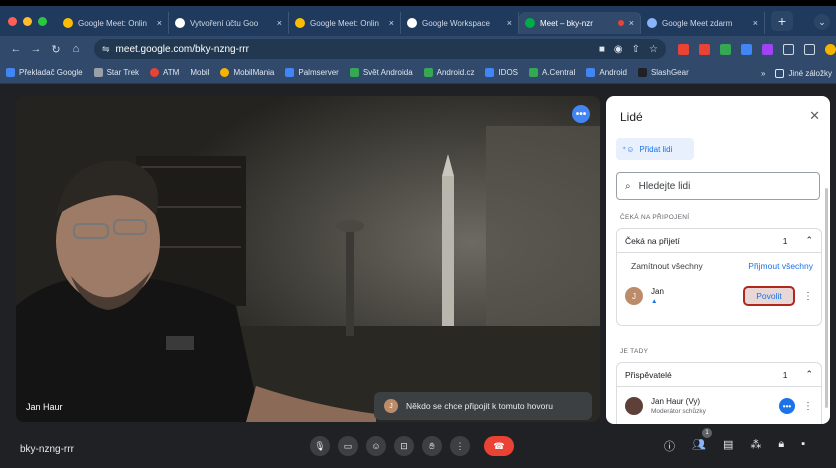 The height and width of the screenshot is (468, 836). What do you see at coordinates (719, 241) in the screenshot?
I see `waiting-group-header: Čeká na přijetí 1 ⌃` at bounding box center [719, 241].